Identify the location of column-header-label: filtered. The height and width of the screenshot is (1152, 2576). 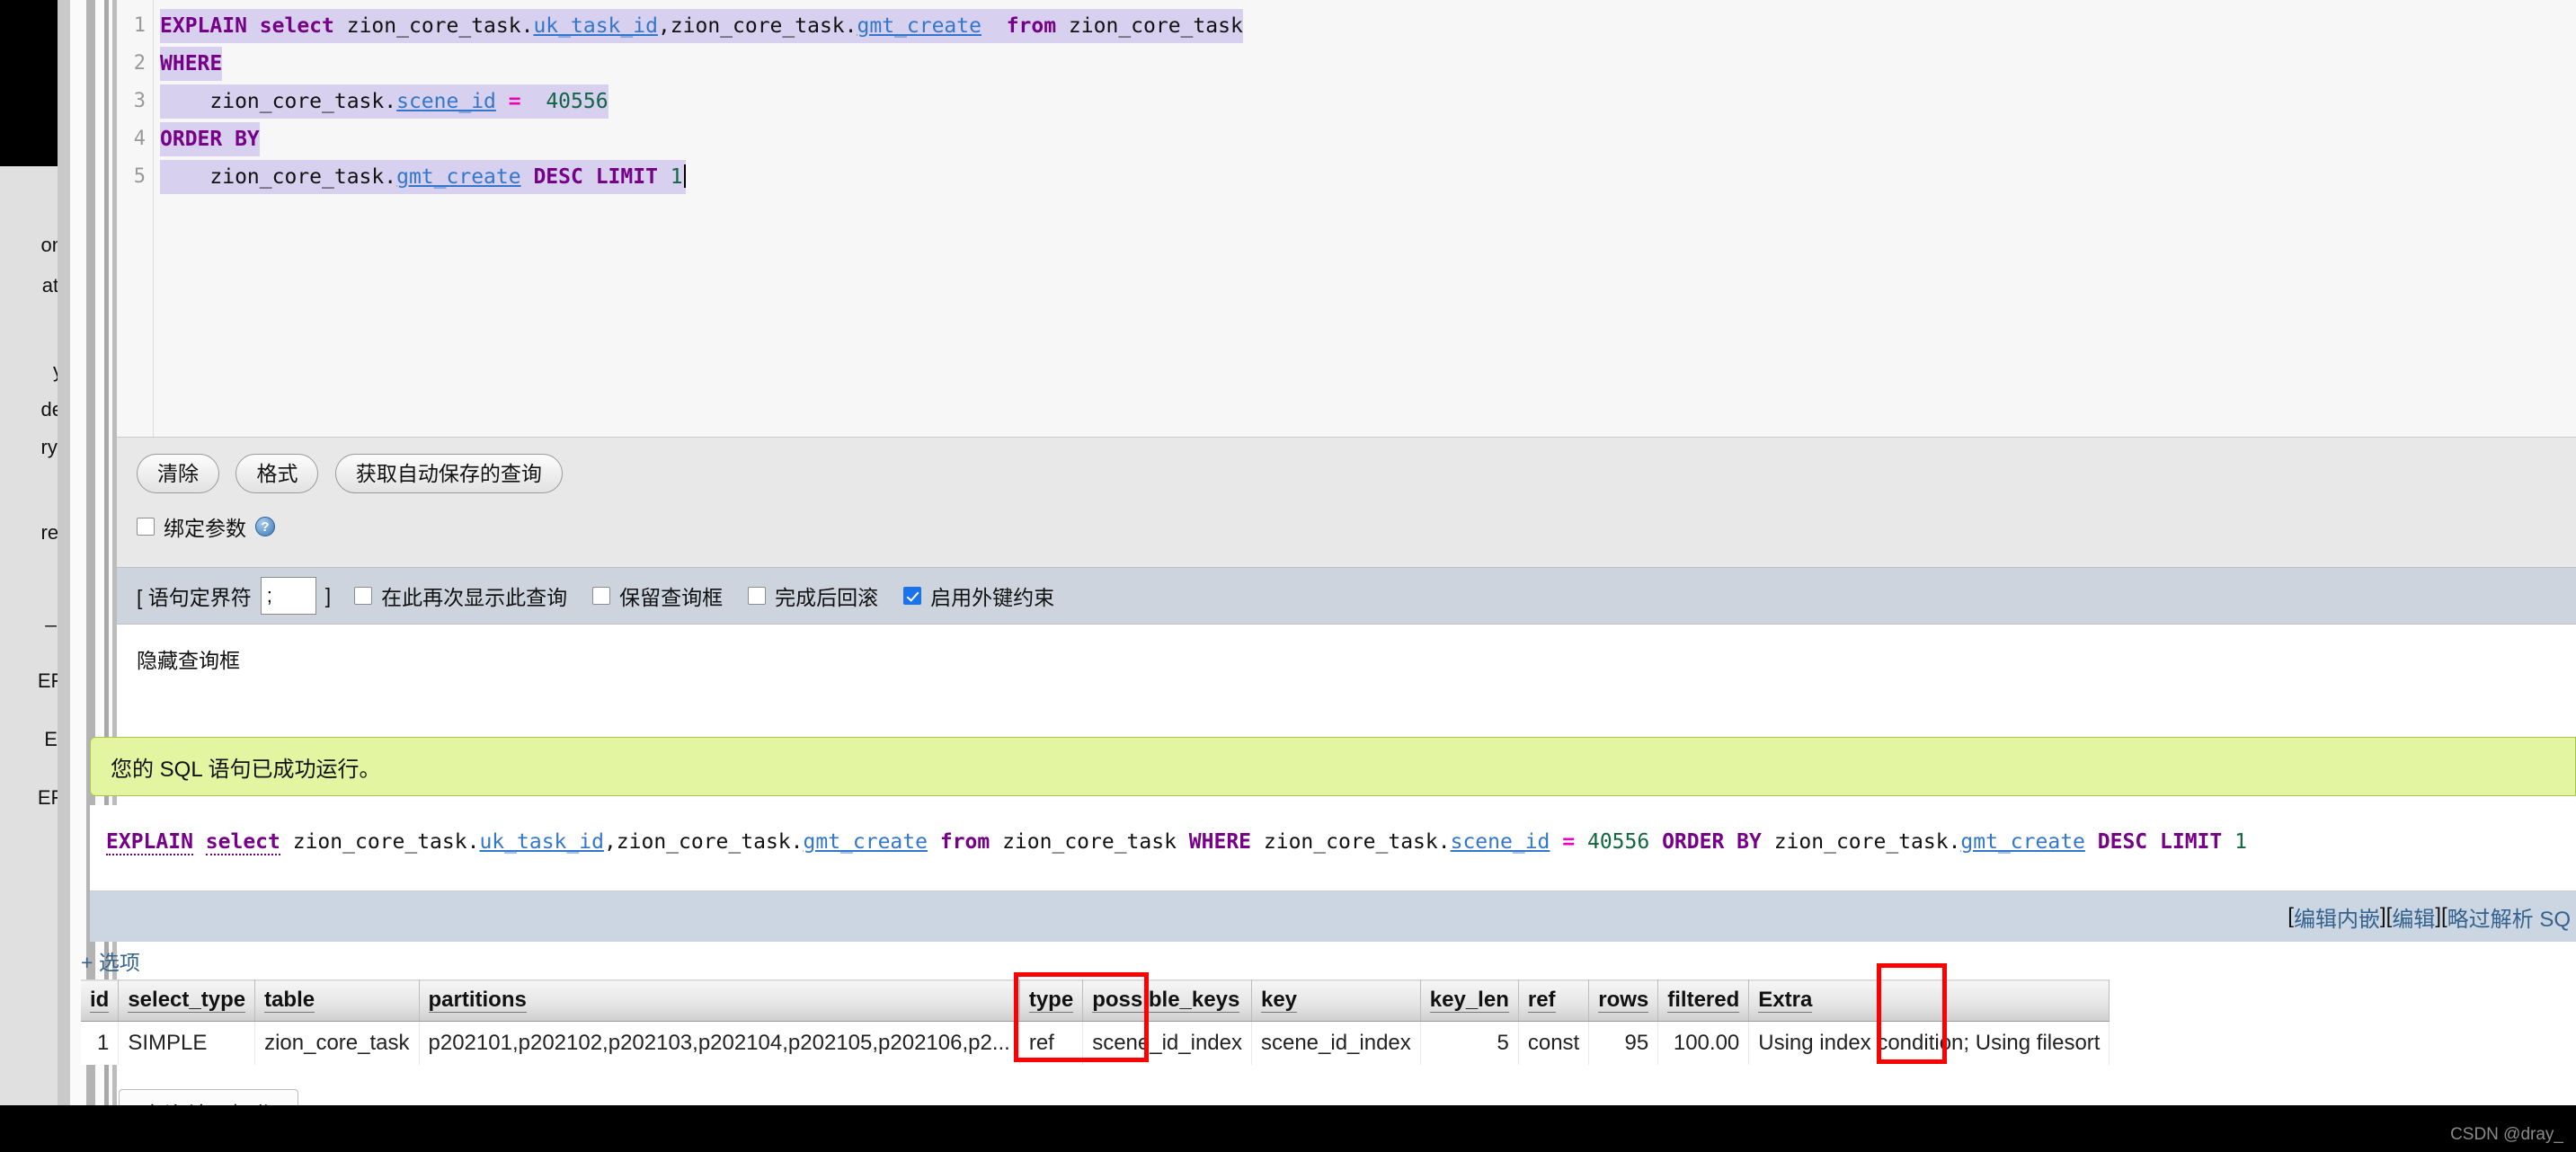
(1703, 1000).